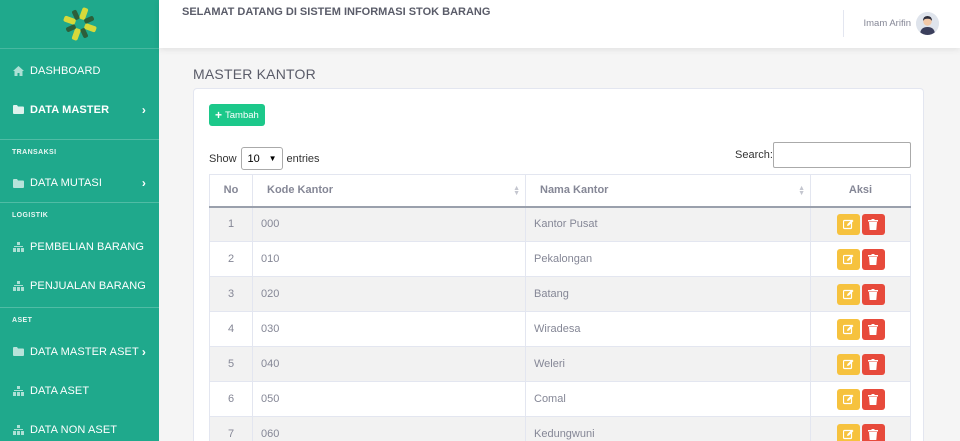  I want to click on column-header-label: Nama Kantor, so click(574, 190).